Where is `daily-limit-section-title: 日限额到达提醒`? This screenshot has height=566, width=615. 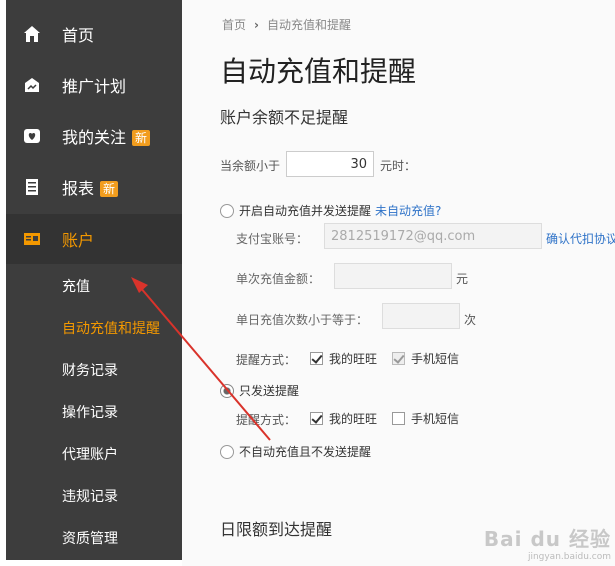
daily-limit-section-title: 日限额到达提醒 is located at coordinates (276, 529).